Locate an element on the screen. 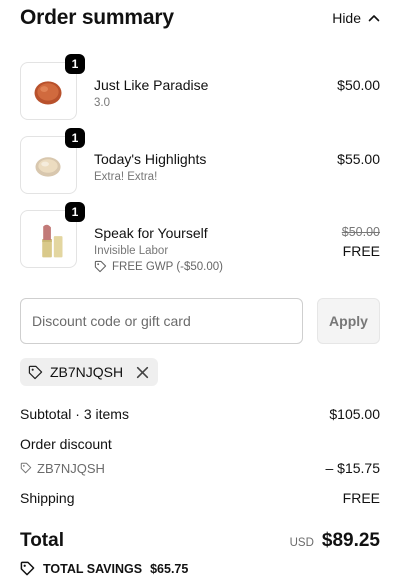  total-amount-group: USD $89.25 is located at coordinates (335, 541).